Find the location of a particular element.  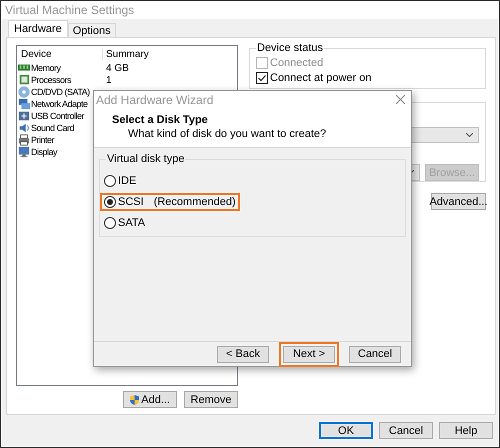

group-title: Virtual disk type is located at coordinates (146, 159).